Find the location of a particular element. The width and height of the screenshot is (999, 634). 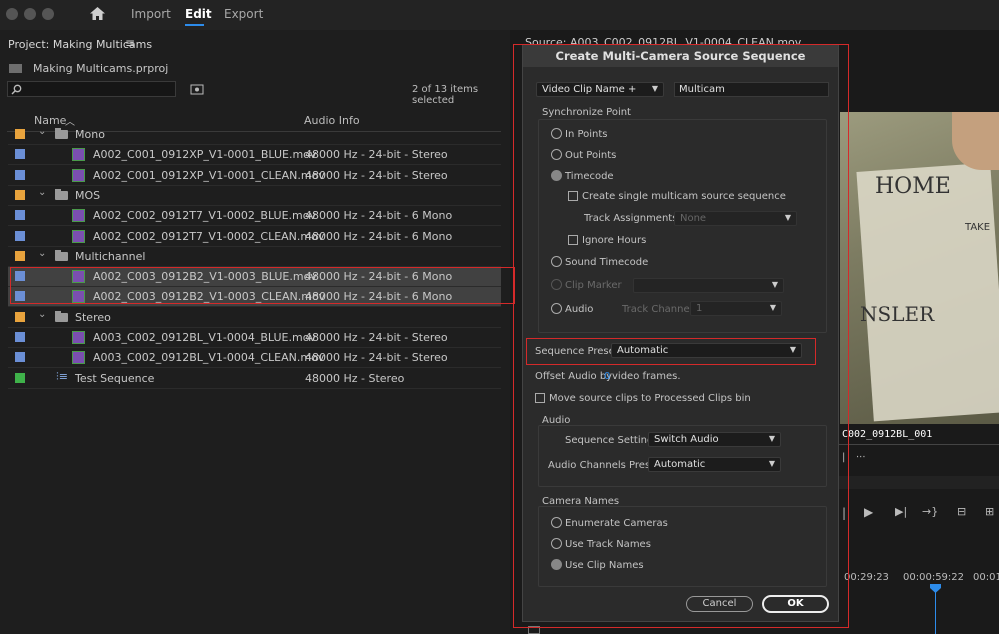

bin-name: Multichannel is located at coordinates (110, 256).